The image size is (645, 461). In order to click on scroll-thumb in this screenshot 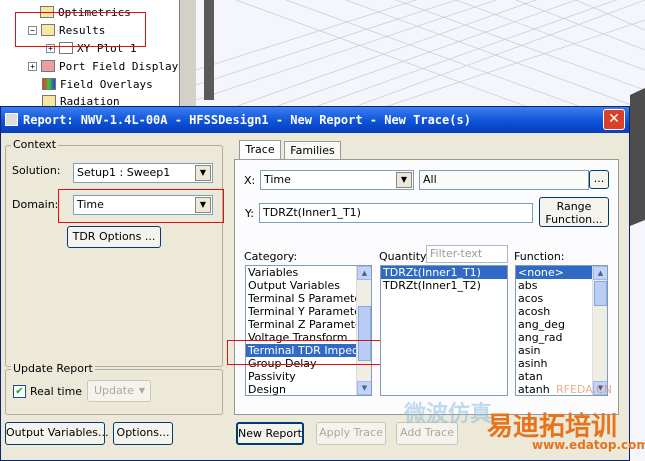, I will do `click(600, 293)`.